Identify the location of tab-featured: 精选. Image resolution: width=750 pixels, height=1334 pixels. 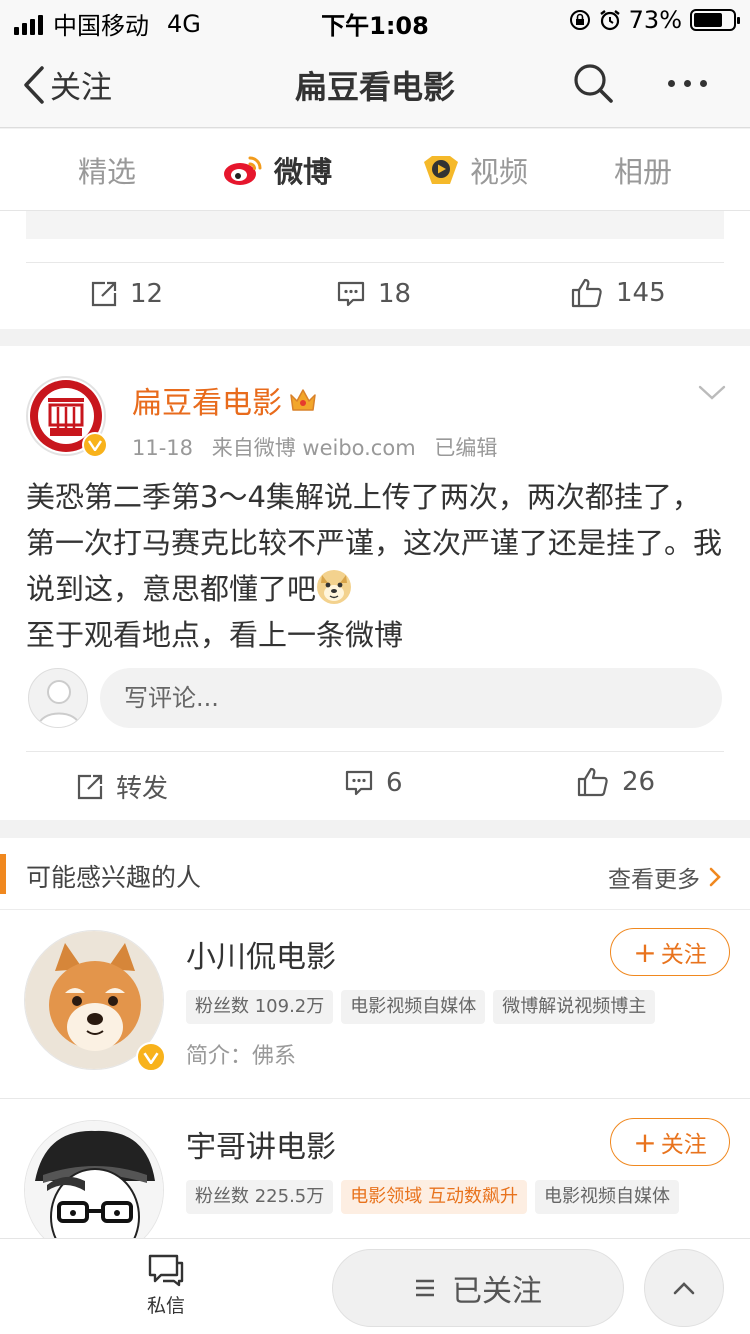
(107, 170).